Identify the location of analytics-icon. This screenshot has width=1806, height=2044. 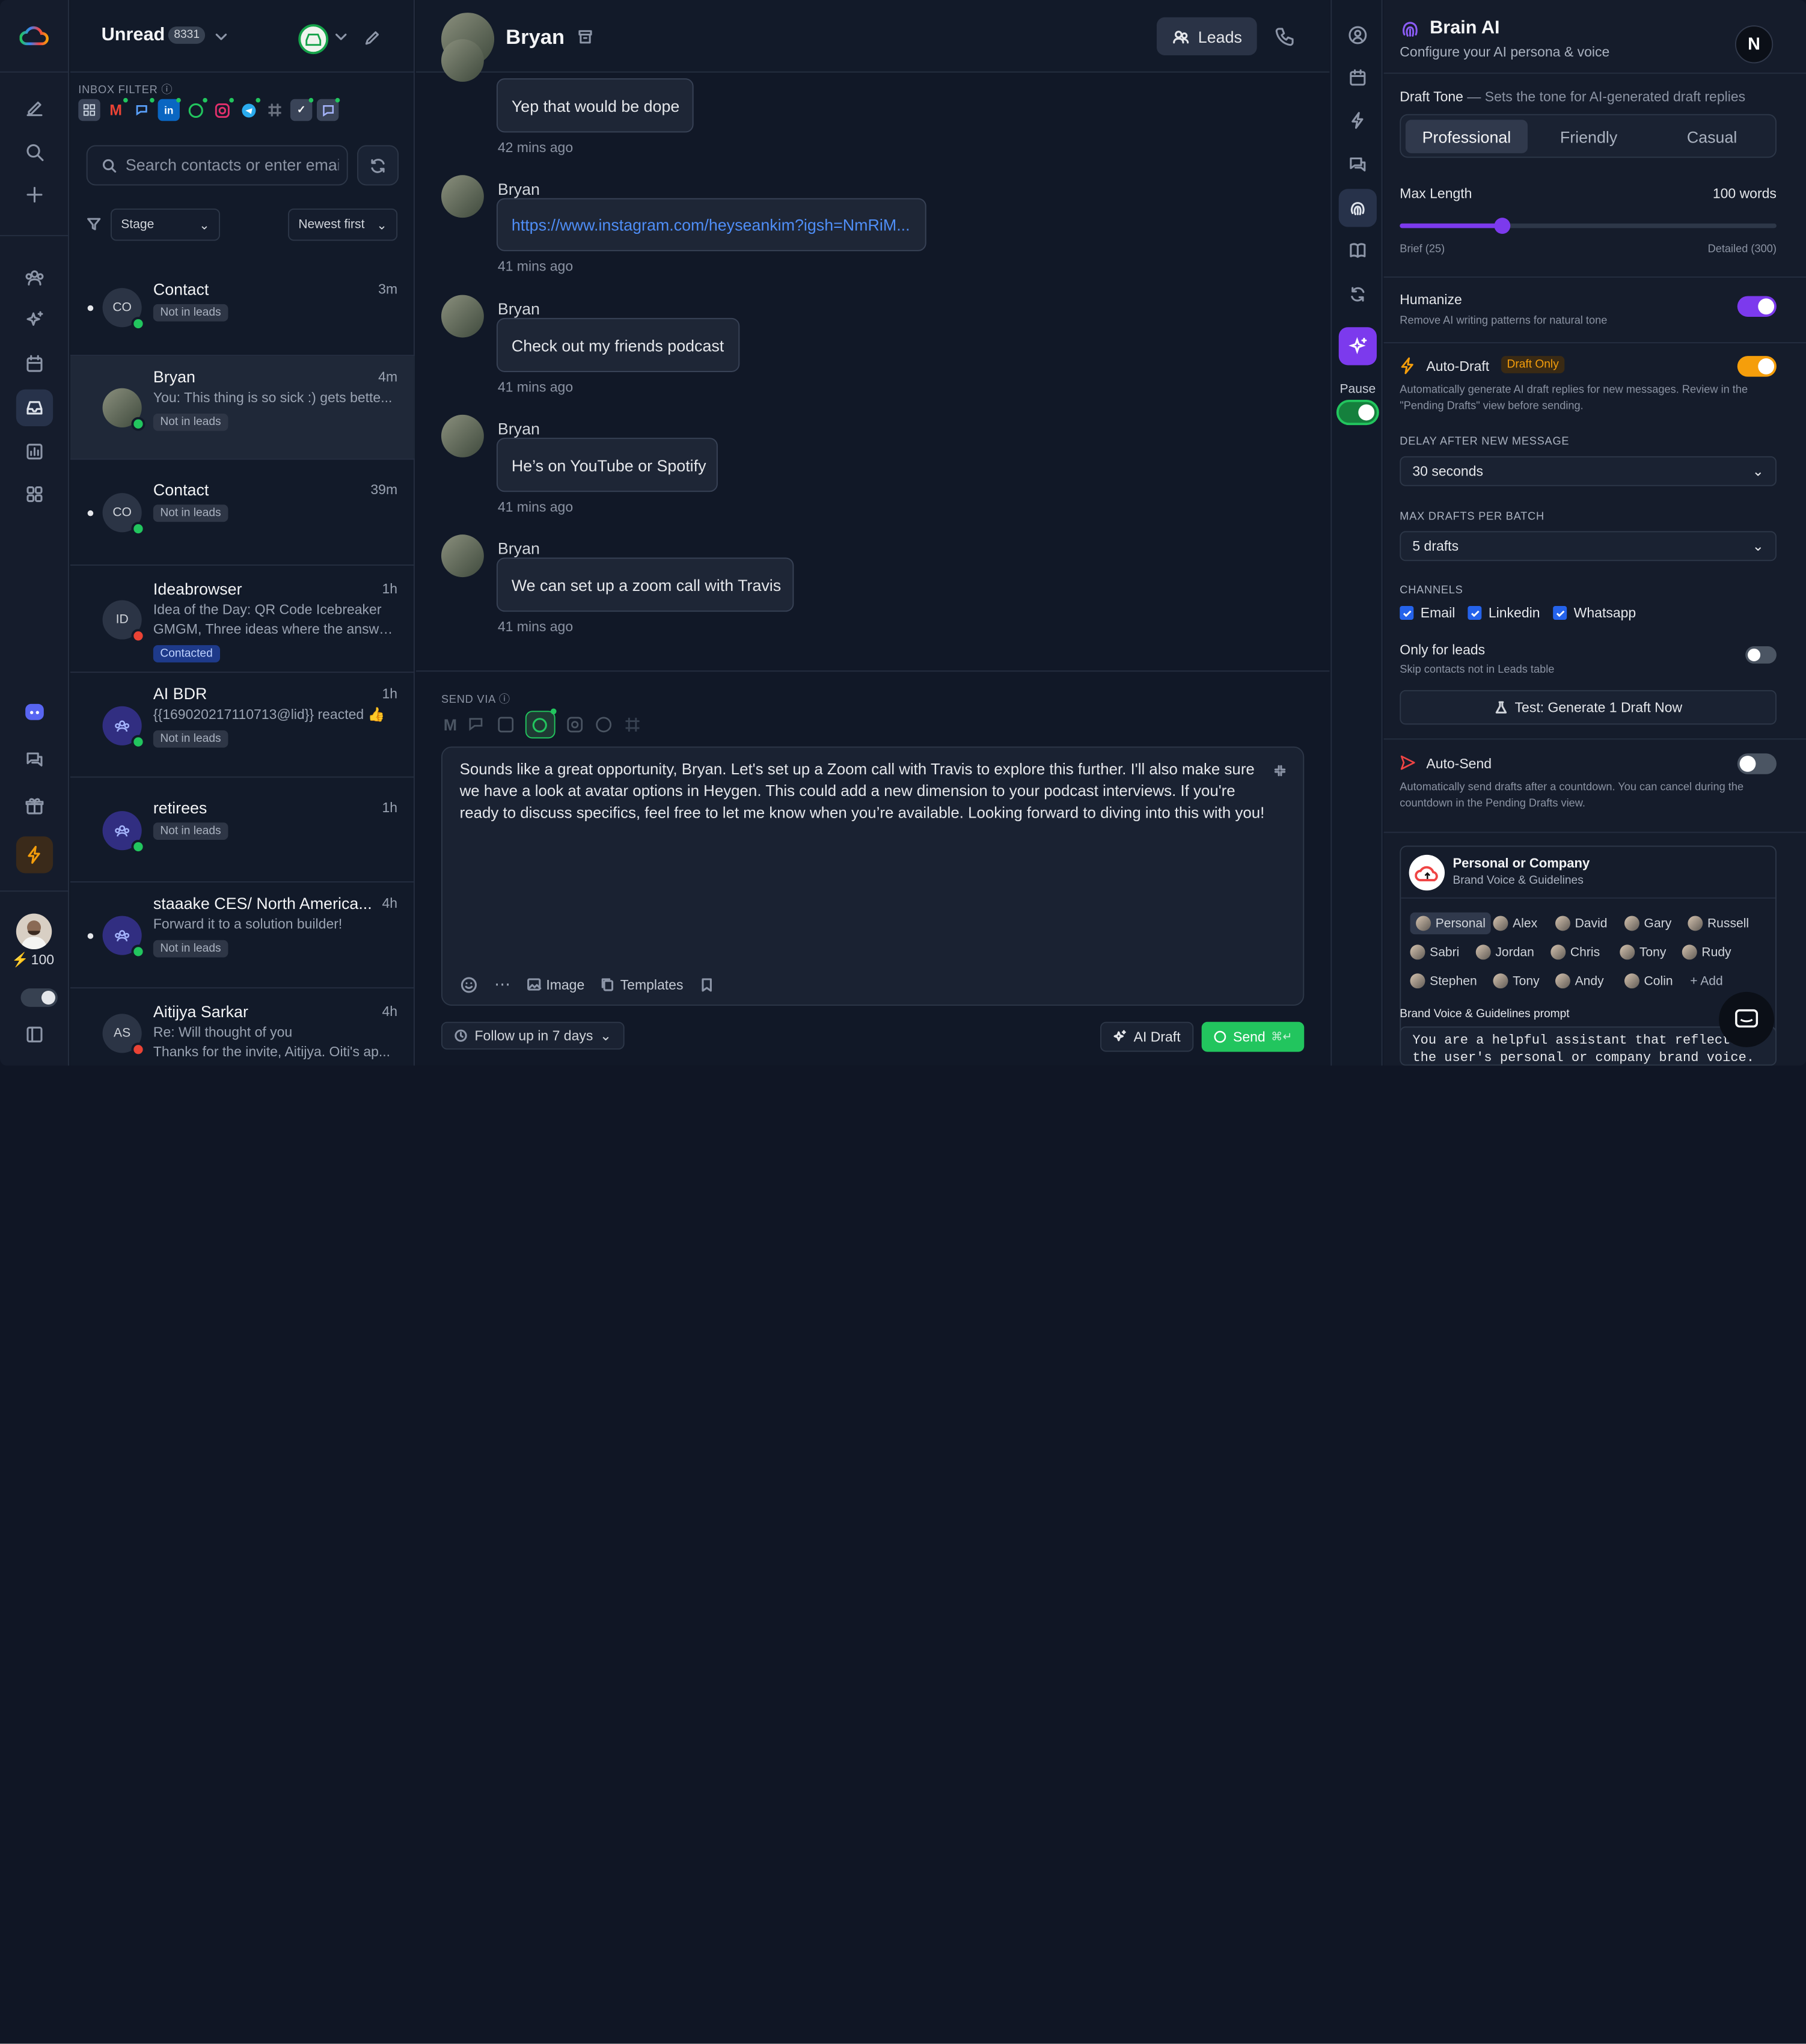
(34, 452).